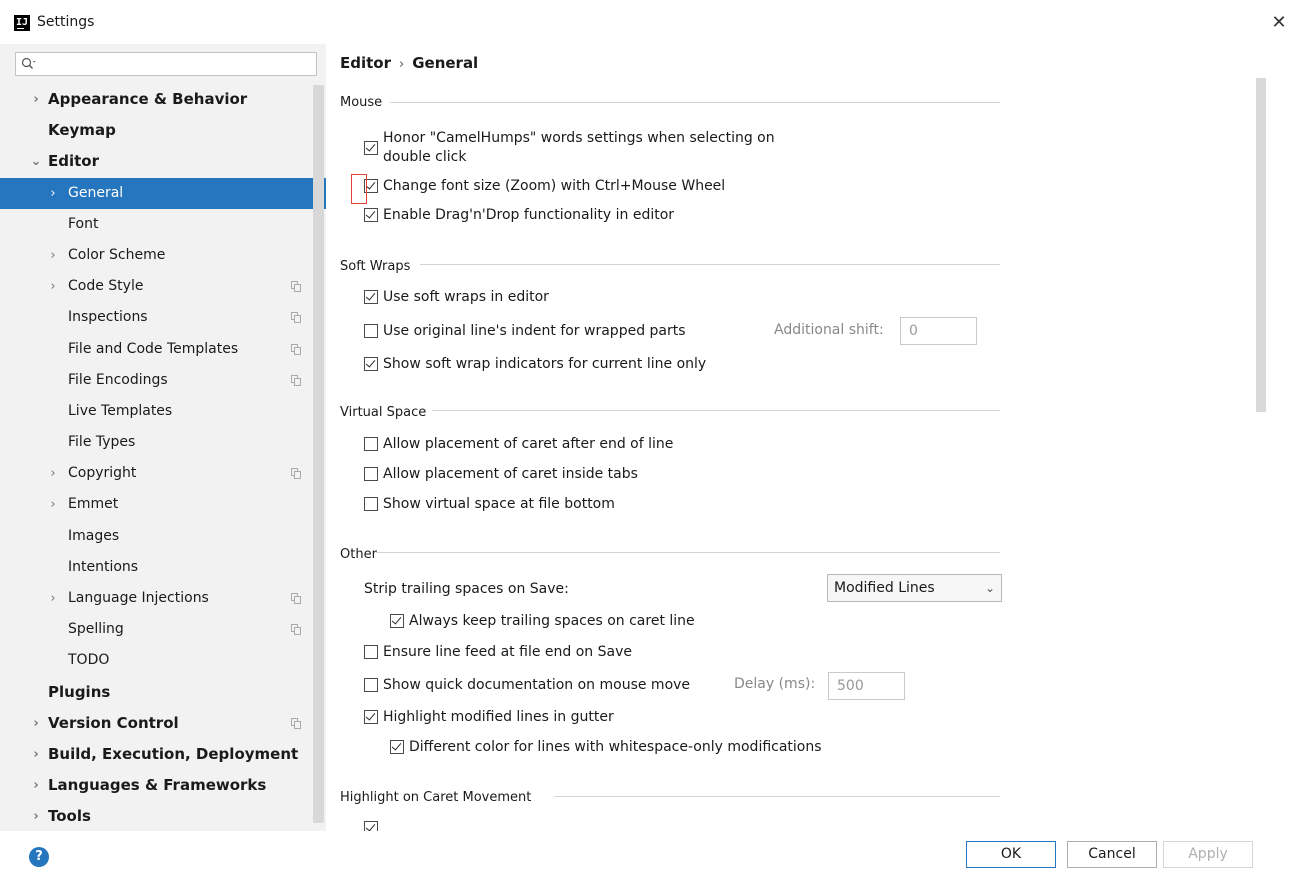 This screenshot has height=885, width=1300. I want to click on ok-button: OK, so click(1011, 854).